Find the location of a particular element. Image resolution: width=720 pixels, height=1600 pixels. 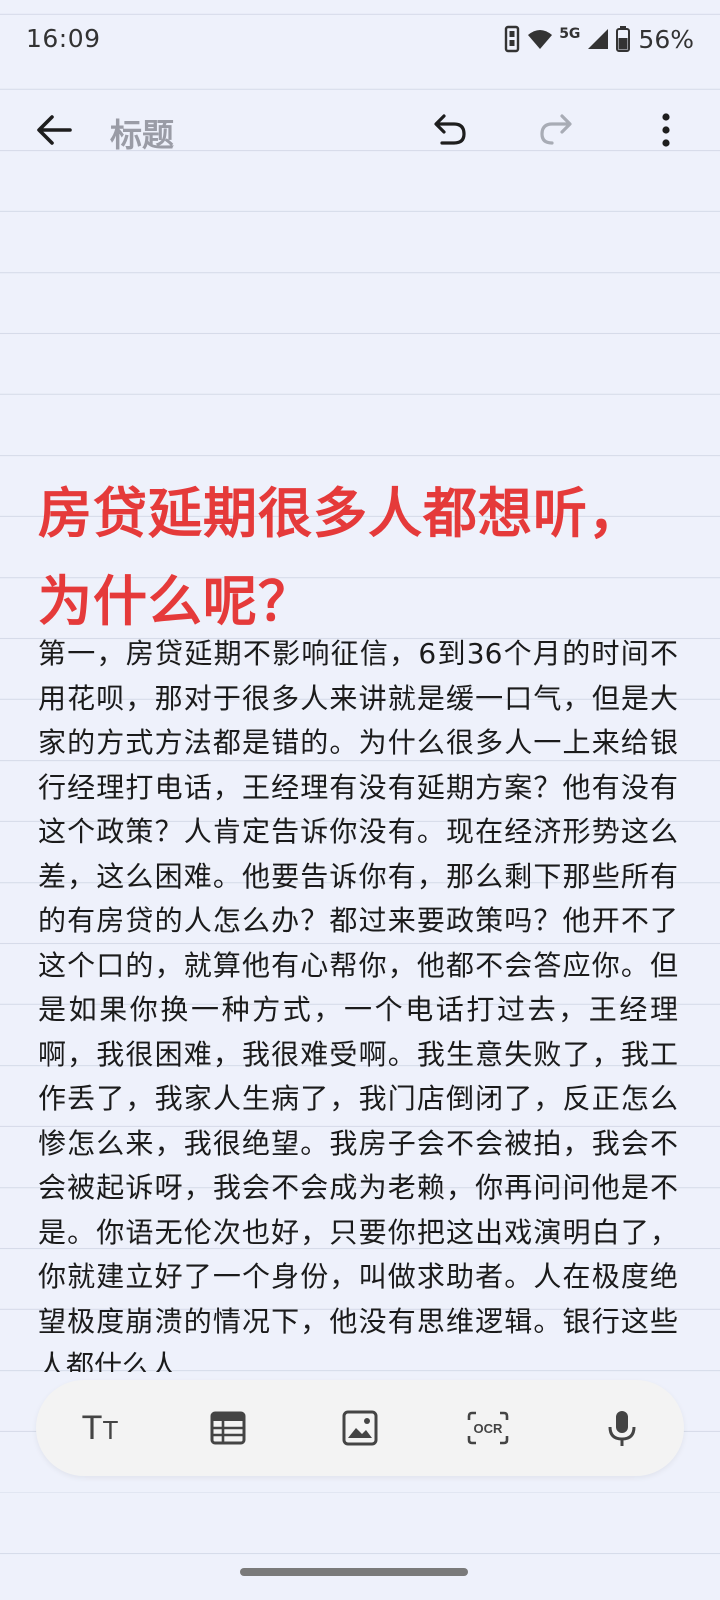

home-indicator is located at coordinates (354, 1572).